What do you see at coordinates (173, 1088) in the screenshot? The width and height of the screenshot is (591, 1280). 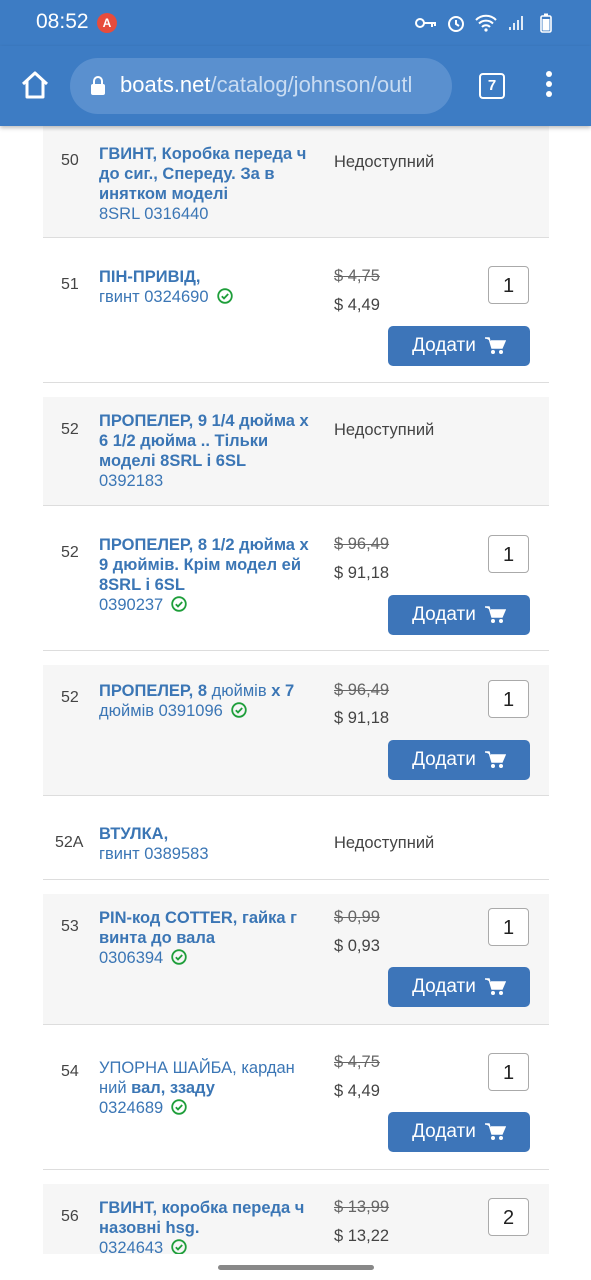 I see `item-title-suffix: вал, ззаду` at bounding box center [173, 1088].